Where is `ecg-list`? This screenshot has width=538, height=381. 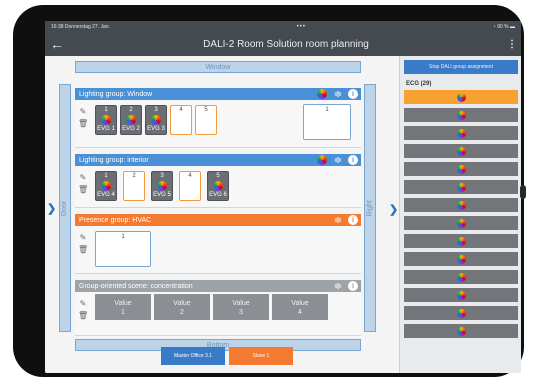
ecg-list is located at coordinates (461, 216).